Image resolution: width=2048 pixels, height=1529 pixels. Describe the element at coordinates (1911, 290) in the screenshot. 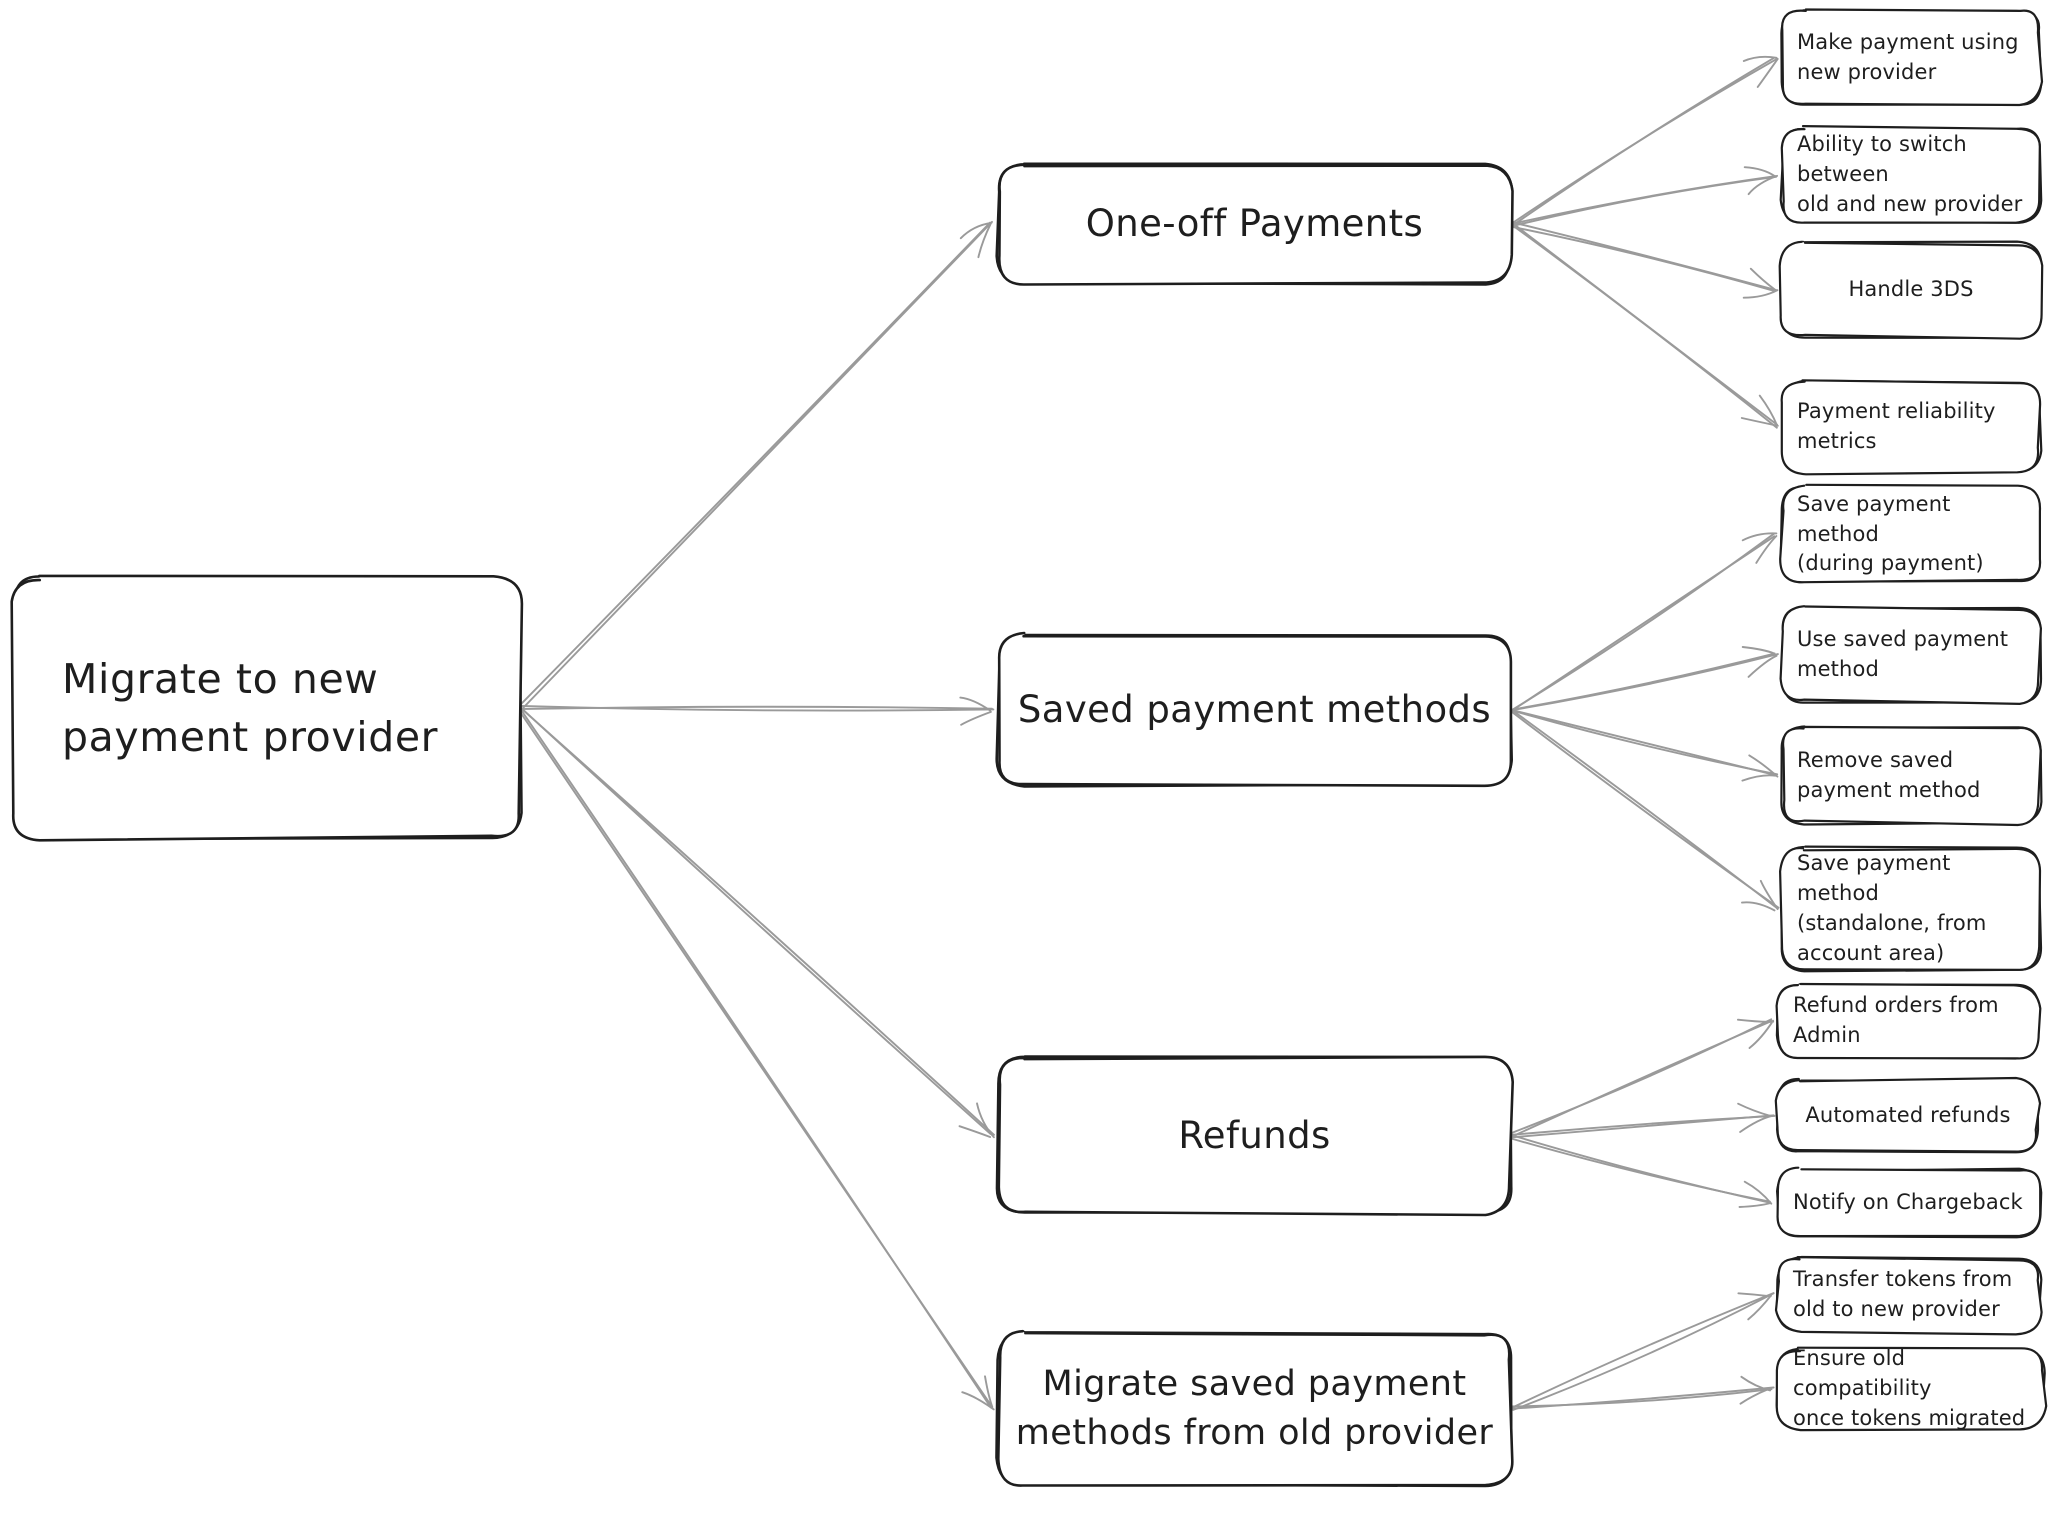

I see `node-leaf-0-2-stroke2` at that location.